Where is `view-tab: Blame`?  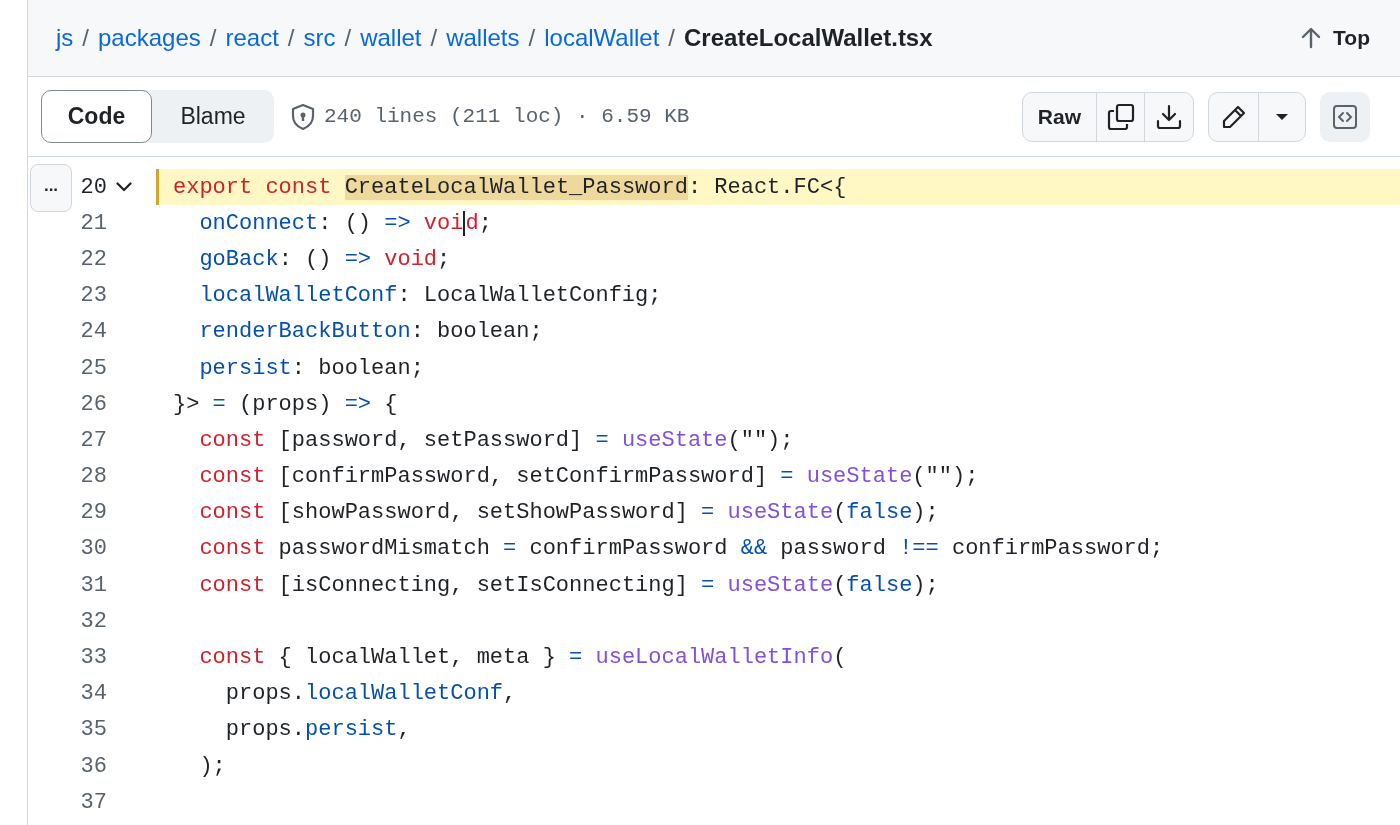
view-tab: Blame is located at coordinates (213, 116).